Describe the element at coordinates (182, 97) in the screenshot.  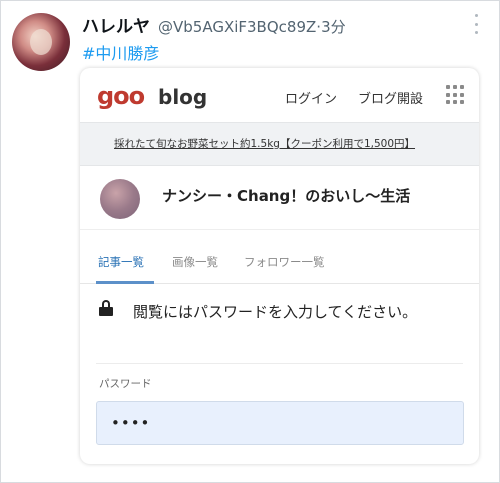
I see `blog-wordmark: blog` at that location.